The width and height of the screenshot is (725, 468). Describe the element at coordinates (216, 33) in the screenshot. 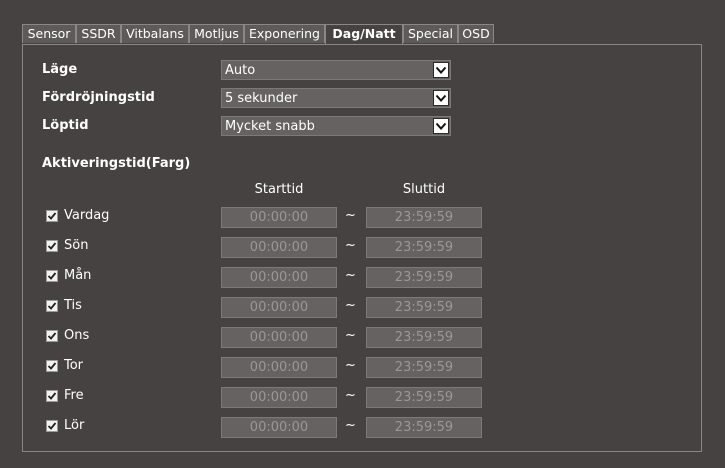

I see `tab-motljus: Motljus` at that location.